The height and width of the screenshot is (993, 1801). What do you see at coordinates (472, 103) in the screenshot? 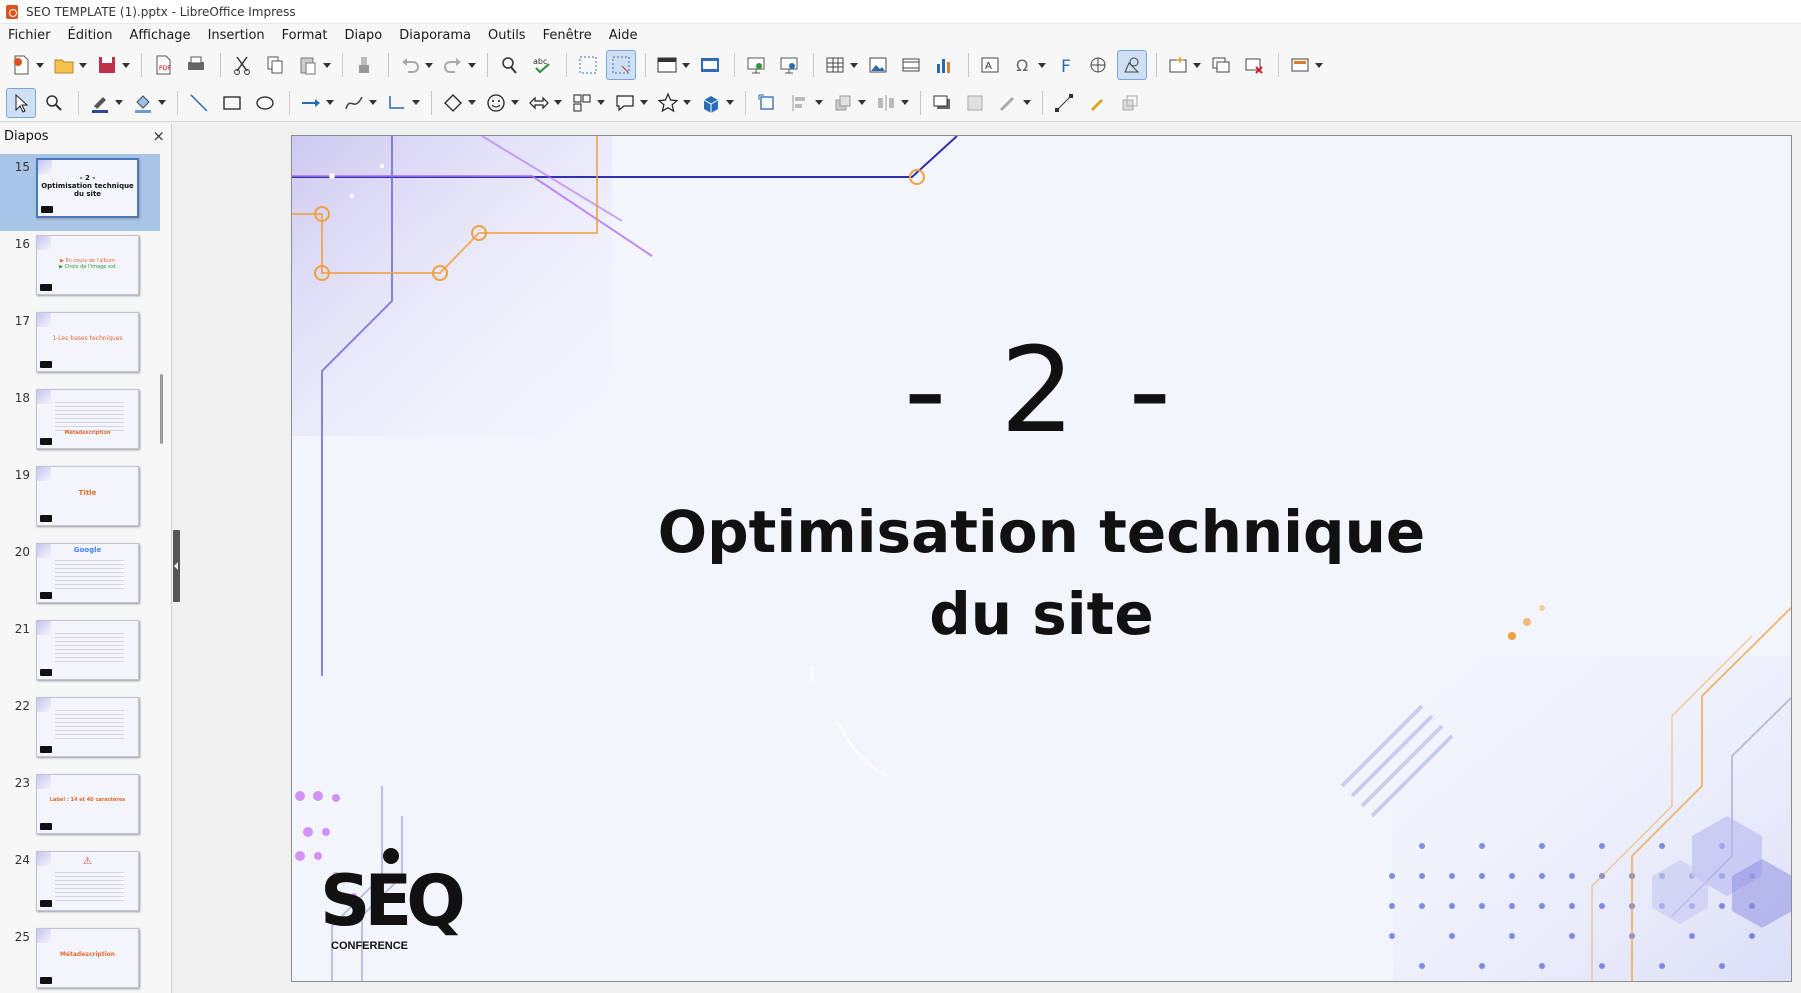
I see `basic-shapes-dropdown` at bounding box center [472, 103].